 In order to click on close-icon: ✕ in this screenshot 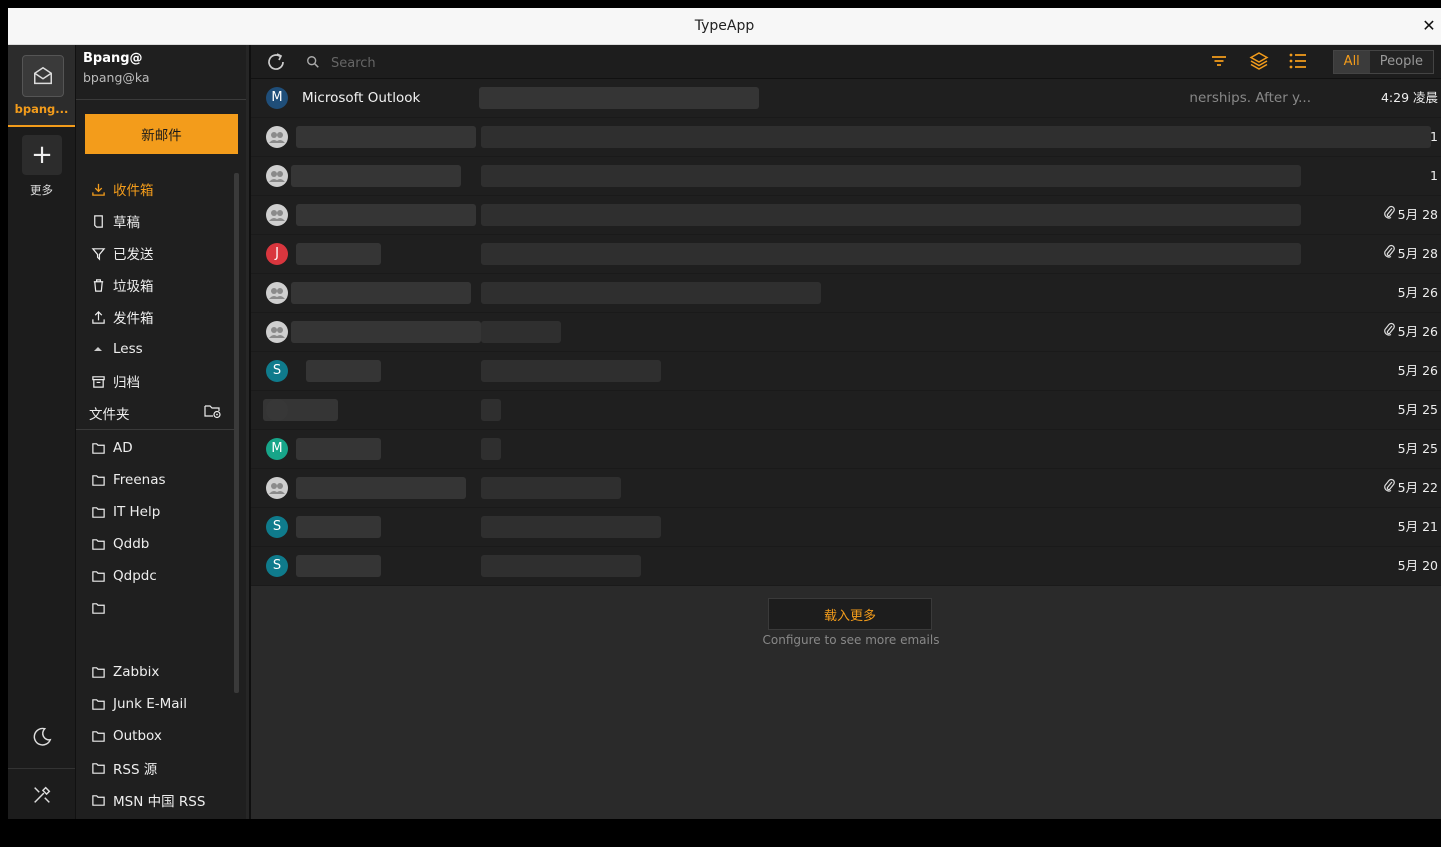, I will do `click(1429, 26)`.